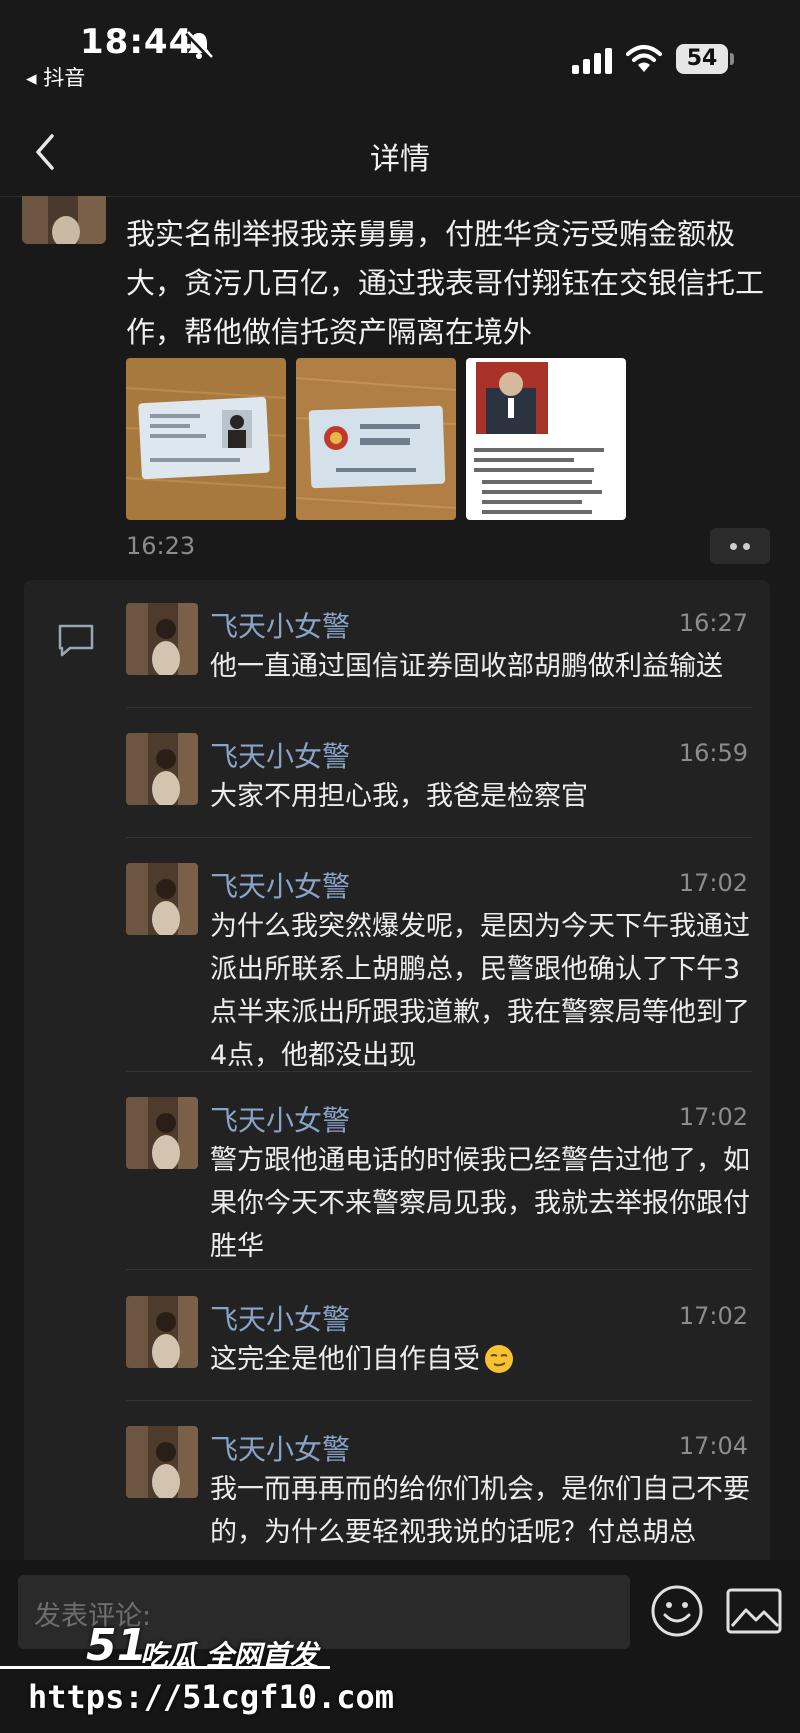 Image resolution: width=800 pixels, height=1733 pixels. What do you see at coordinates (713, 1446) in the screenshot?
I see `comment-time: 17:04` at bounding box center [713, 1446].